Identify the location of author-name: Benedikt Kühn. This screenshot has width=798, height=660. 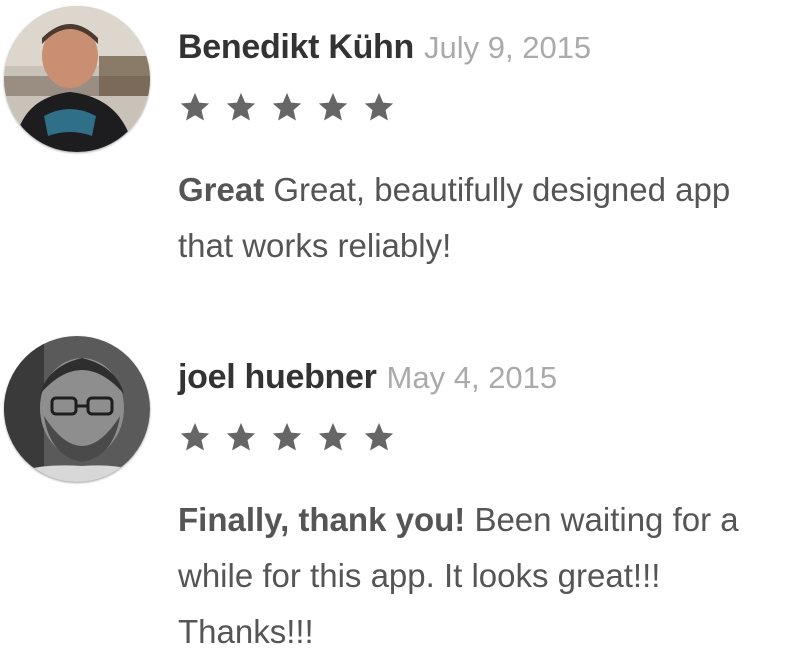
(296, 47).